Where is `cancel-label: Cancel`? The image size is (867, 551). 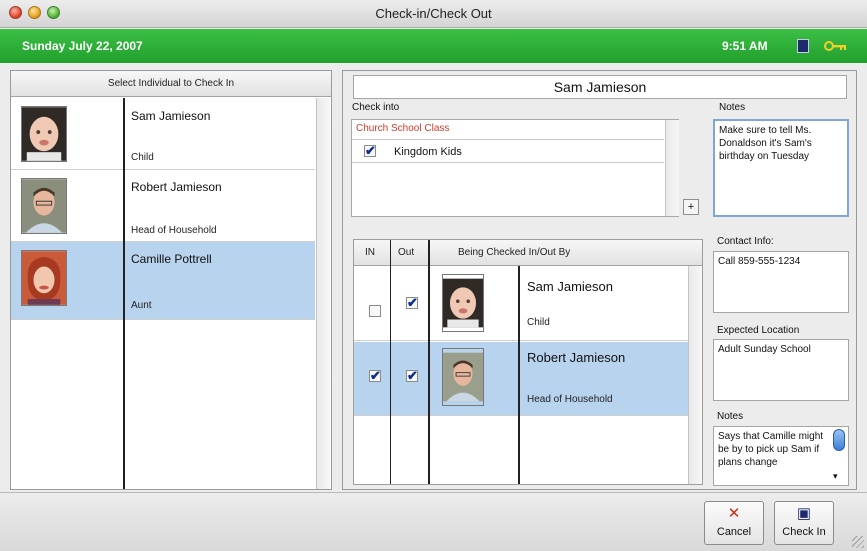 cancel-label: Cancel is located at coordinates (734, 532).